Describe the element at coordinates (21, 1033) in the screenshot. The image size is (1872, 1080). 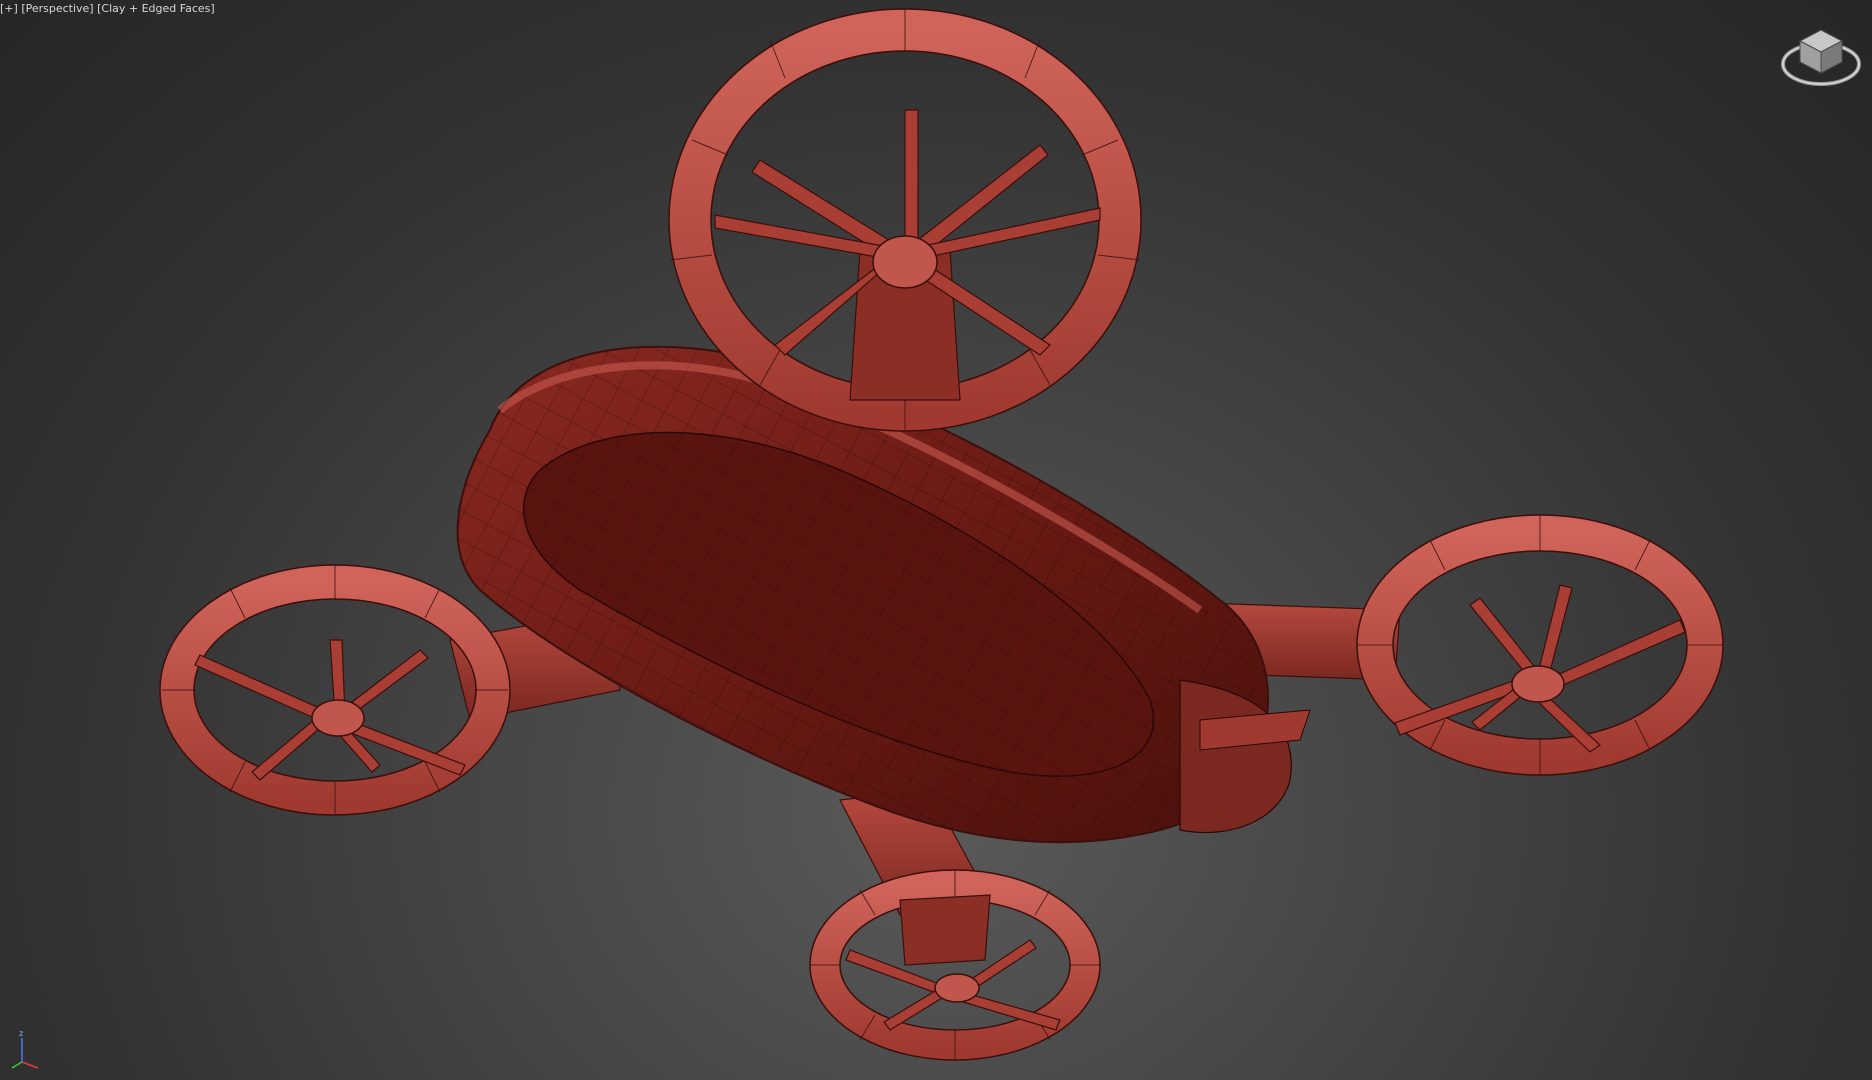
I see `axis-z-label: z` at that location.